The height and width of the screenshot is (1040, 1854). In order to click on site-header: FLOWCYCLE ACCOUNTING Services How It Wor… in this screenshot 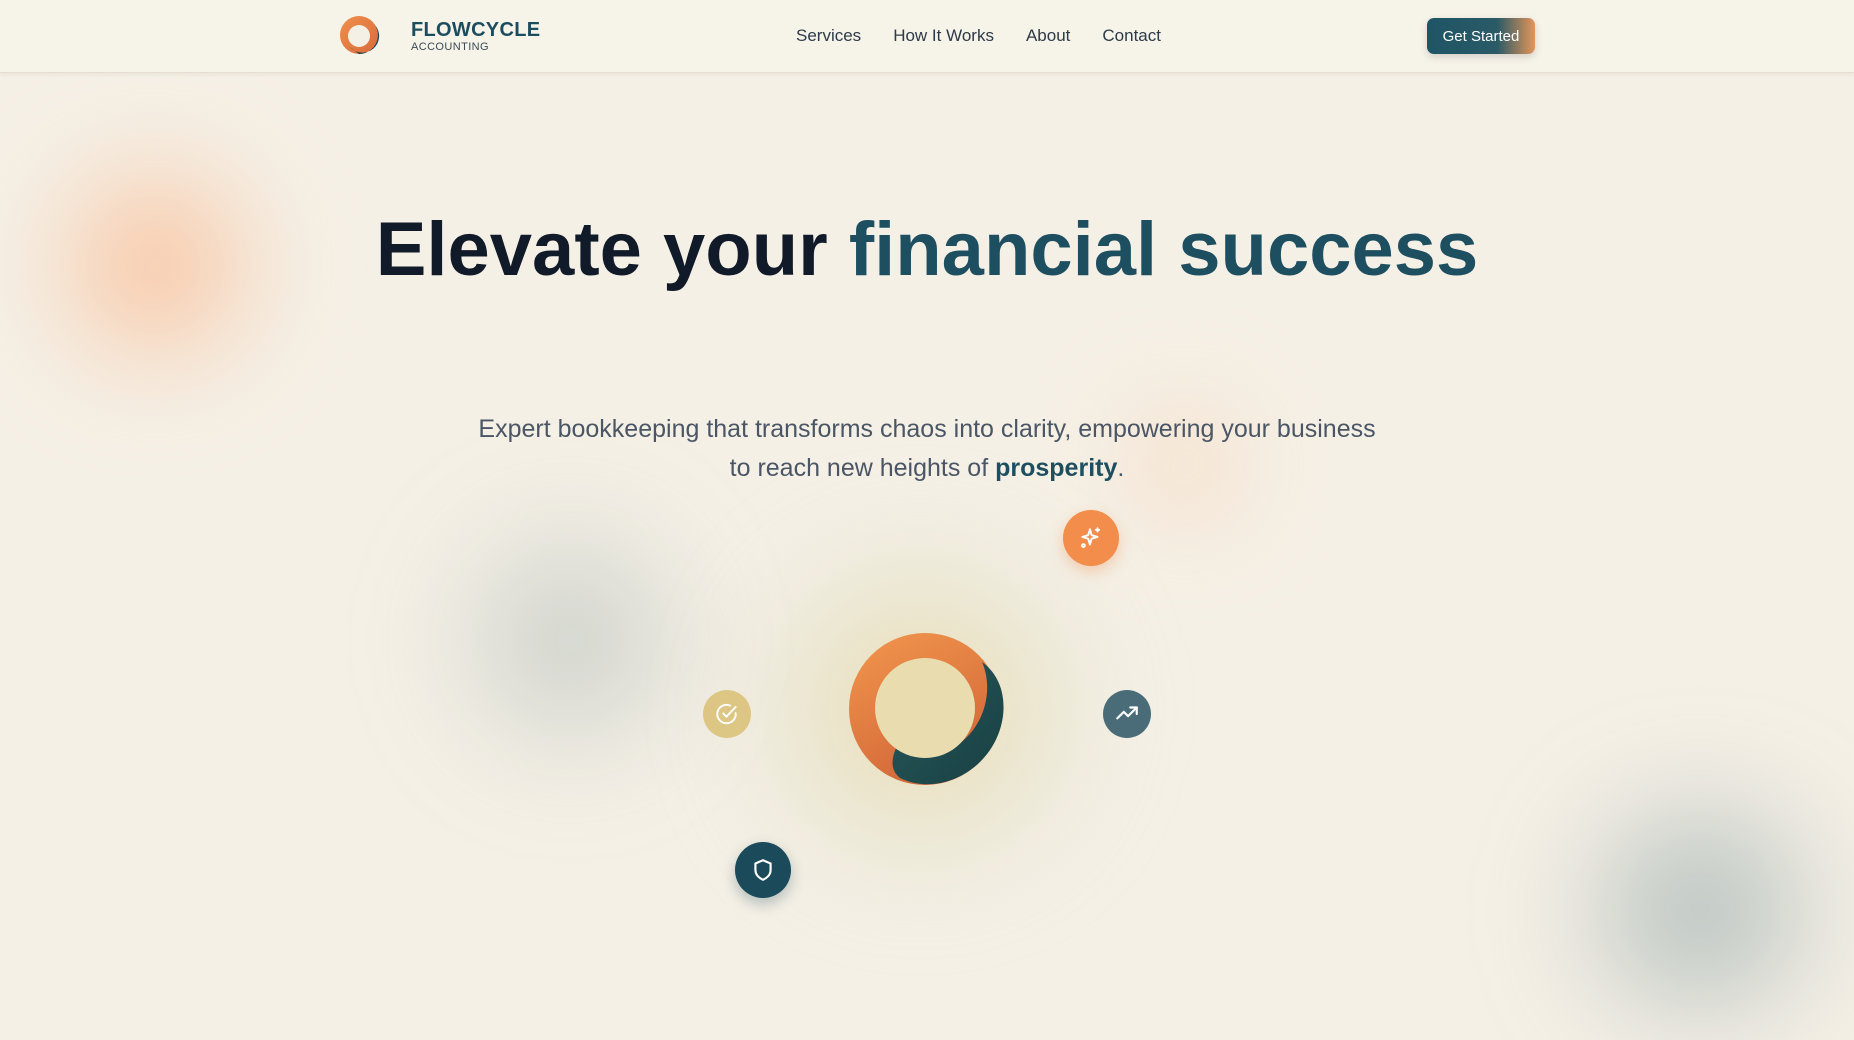, I will do `click(927, 36)`.